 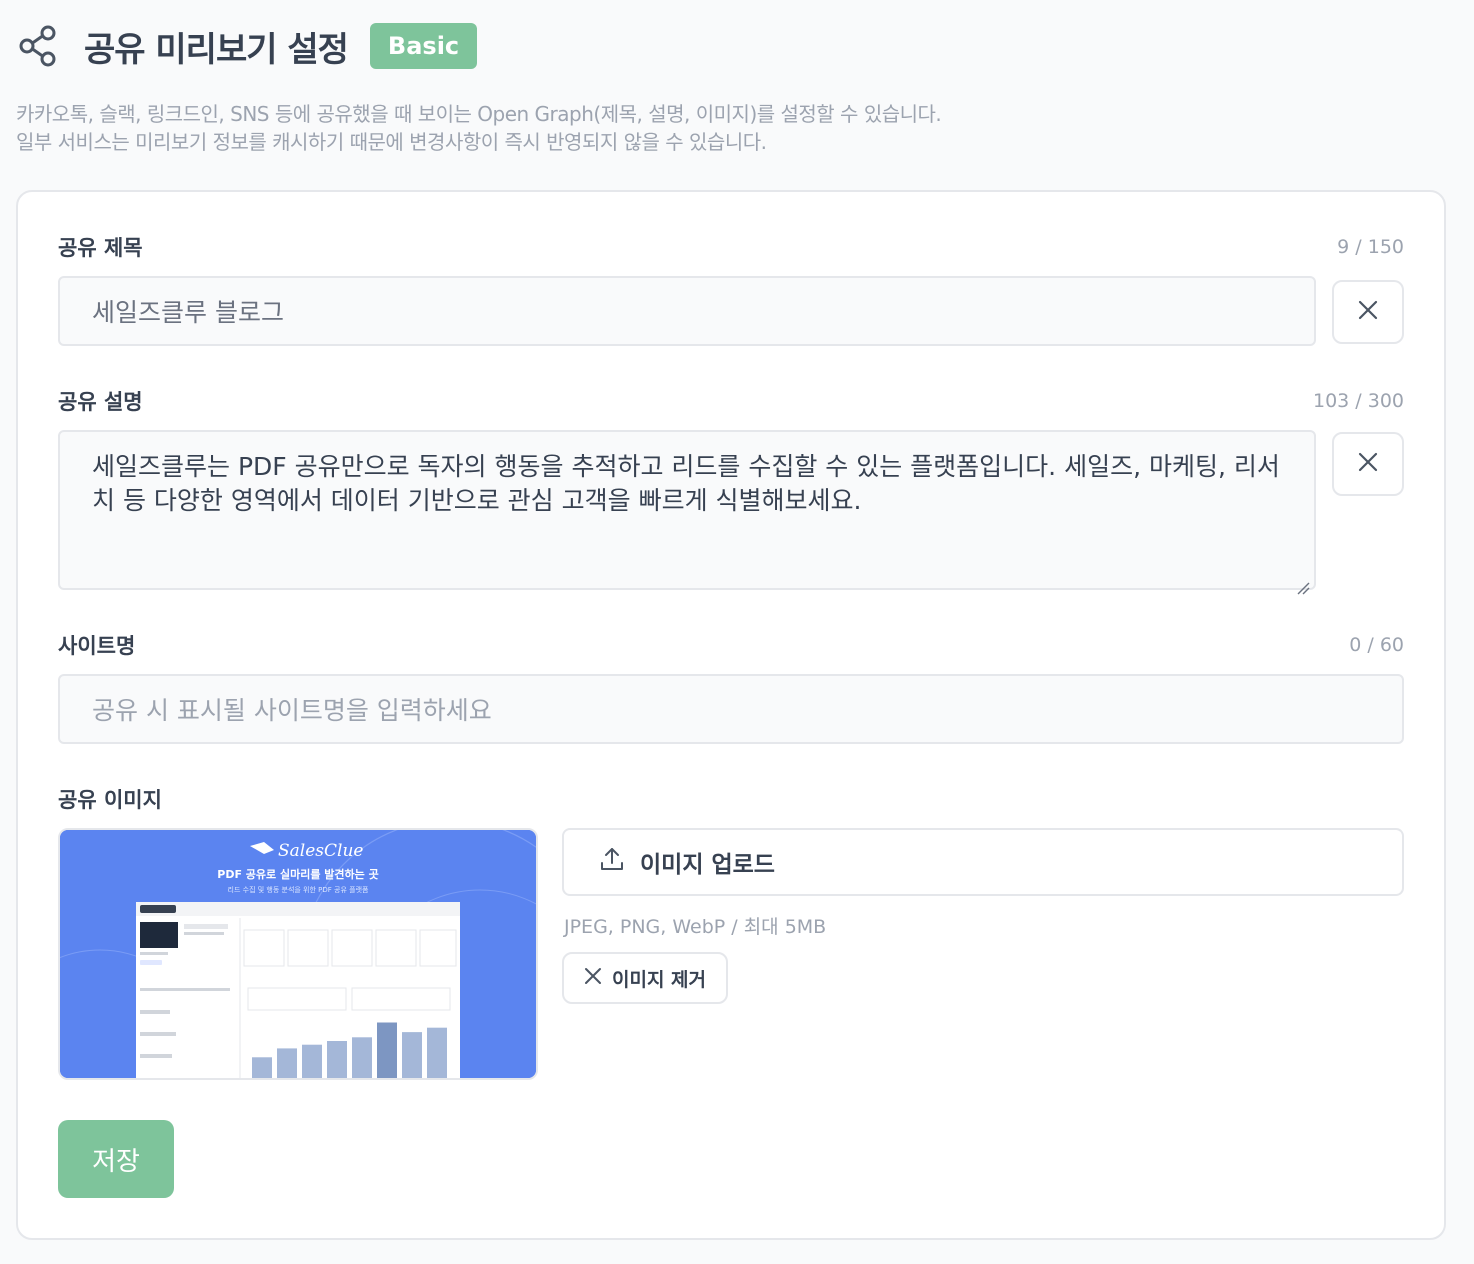 I want to click on share-description-clear-button, so click(x=1368, y=464).